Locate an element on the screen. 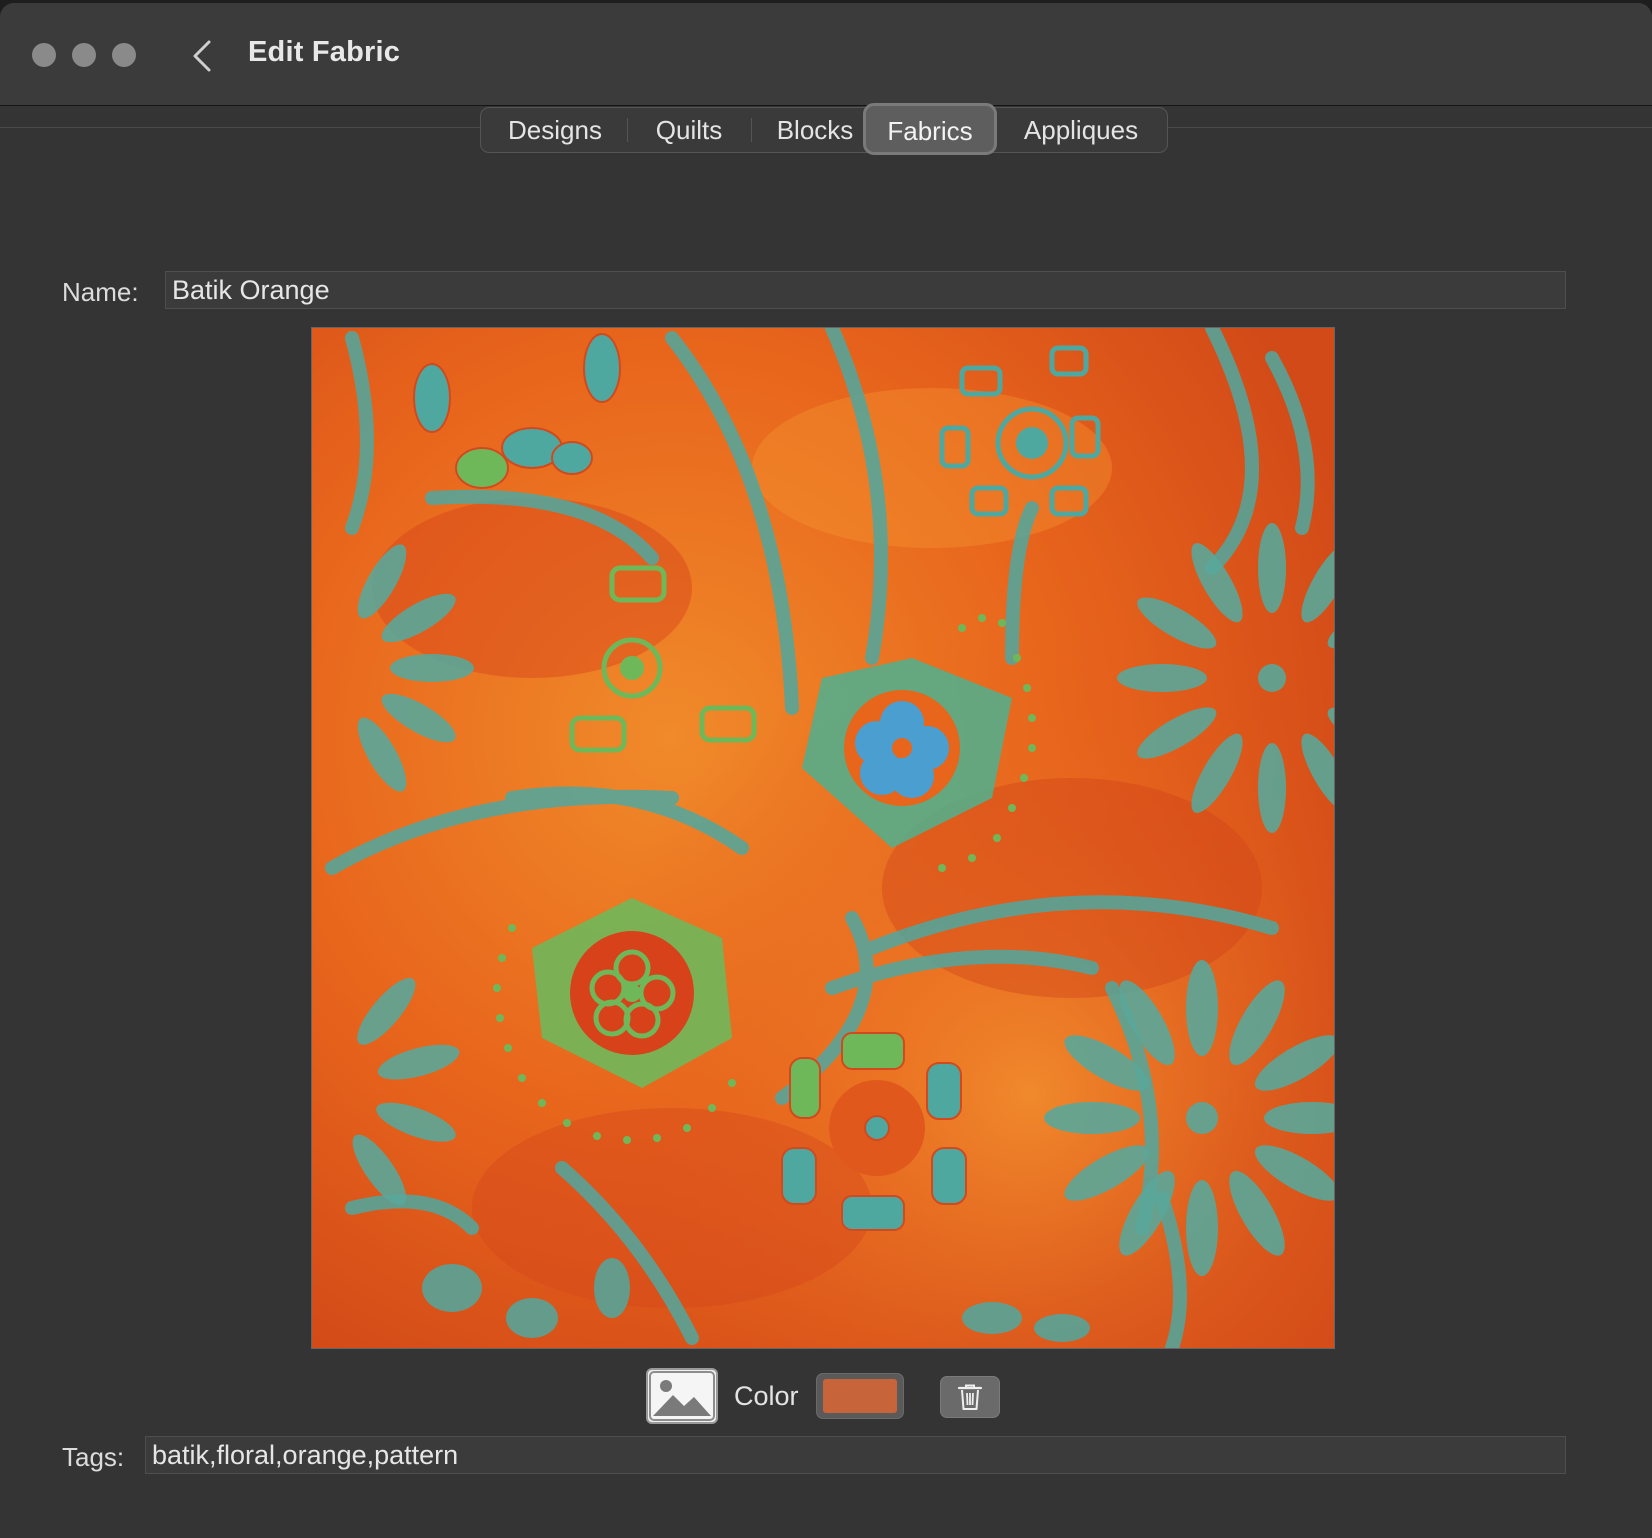 The height and width of the screenshot is (1538, 1652). color-swatch is located at coordinates (860, 1396).